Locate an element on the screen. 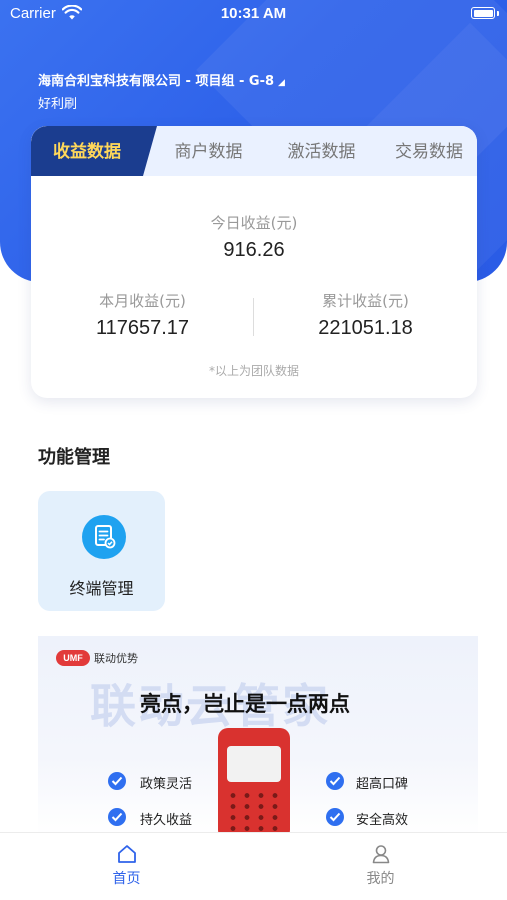  terminal-management-tile: 终端管理 is located at coordinates (101, 551).